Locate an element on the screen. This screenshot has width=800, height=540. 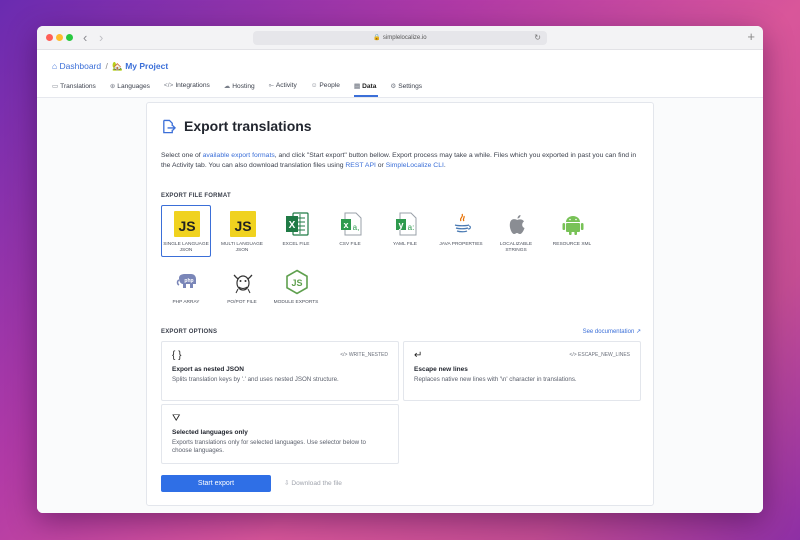
php-elephant-icon: php is located at coordinates (186, 281).